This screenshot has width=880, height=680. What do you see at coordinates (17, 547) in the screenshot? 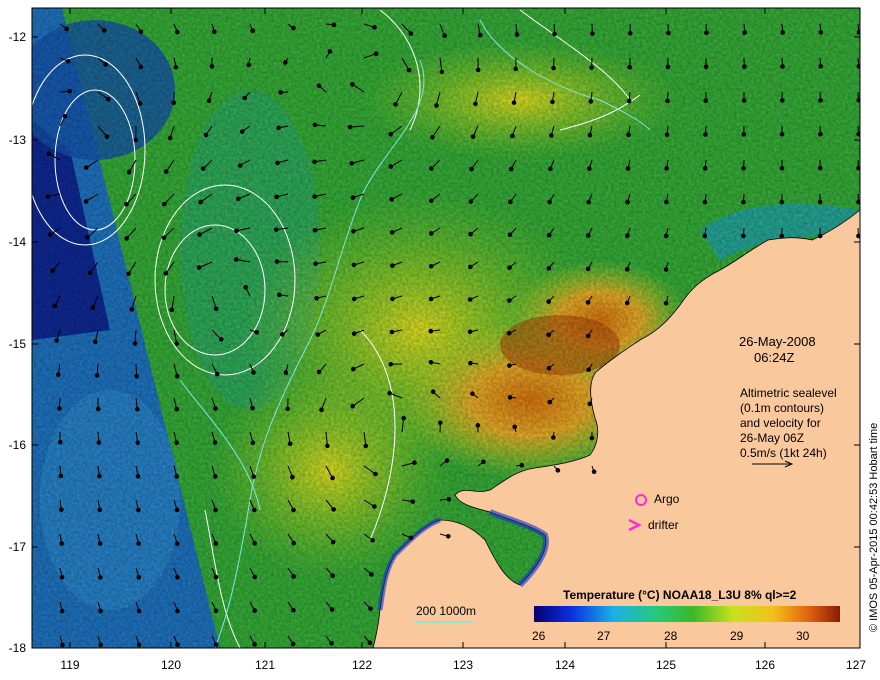
I see `y-tick-label: -17` at bounding box center [17, 547].